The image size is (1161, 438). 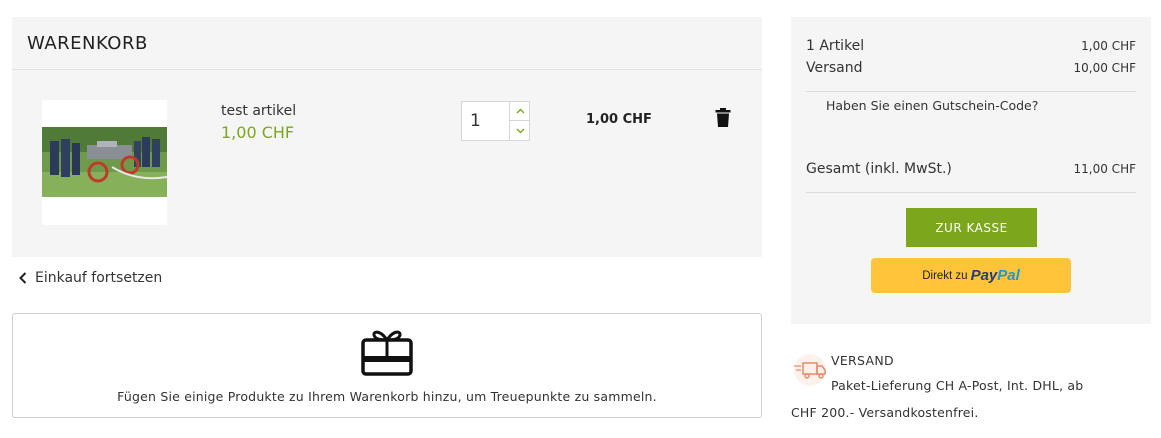 I want to click on quantity-increase-button, so click(x=519, y=111).